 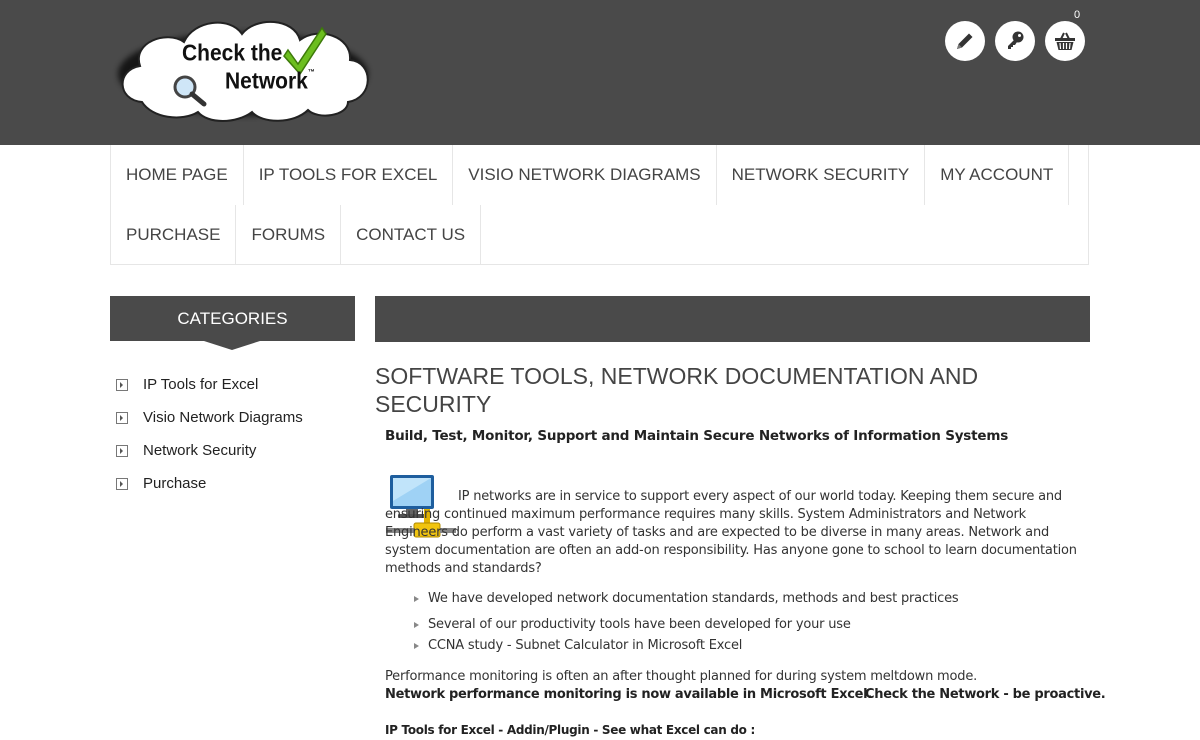 I want to click on nav-item-visio-network-diagrams: VISIO NETWORK DIAGRAMS, so click(x=585, y=175).